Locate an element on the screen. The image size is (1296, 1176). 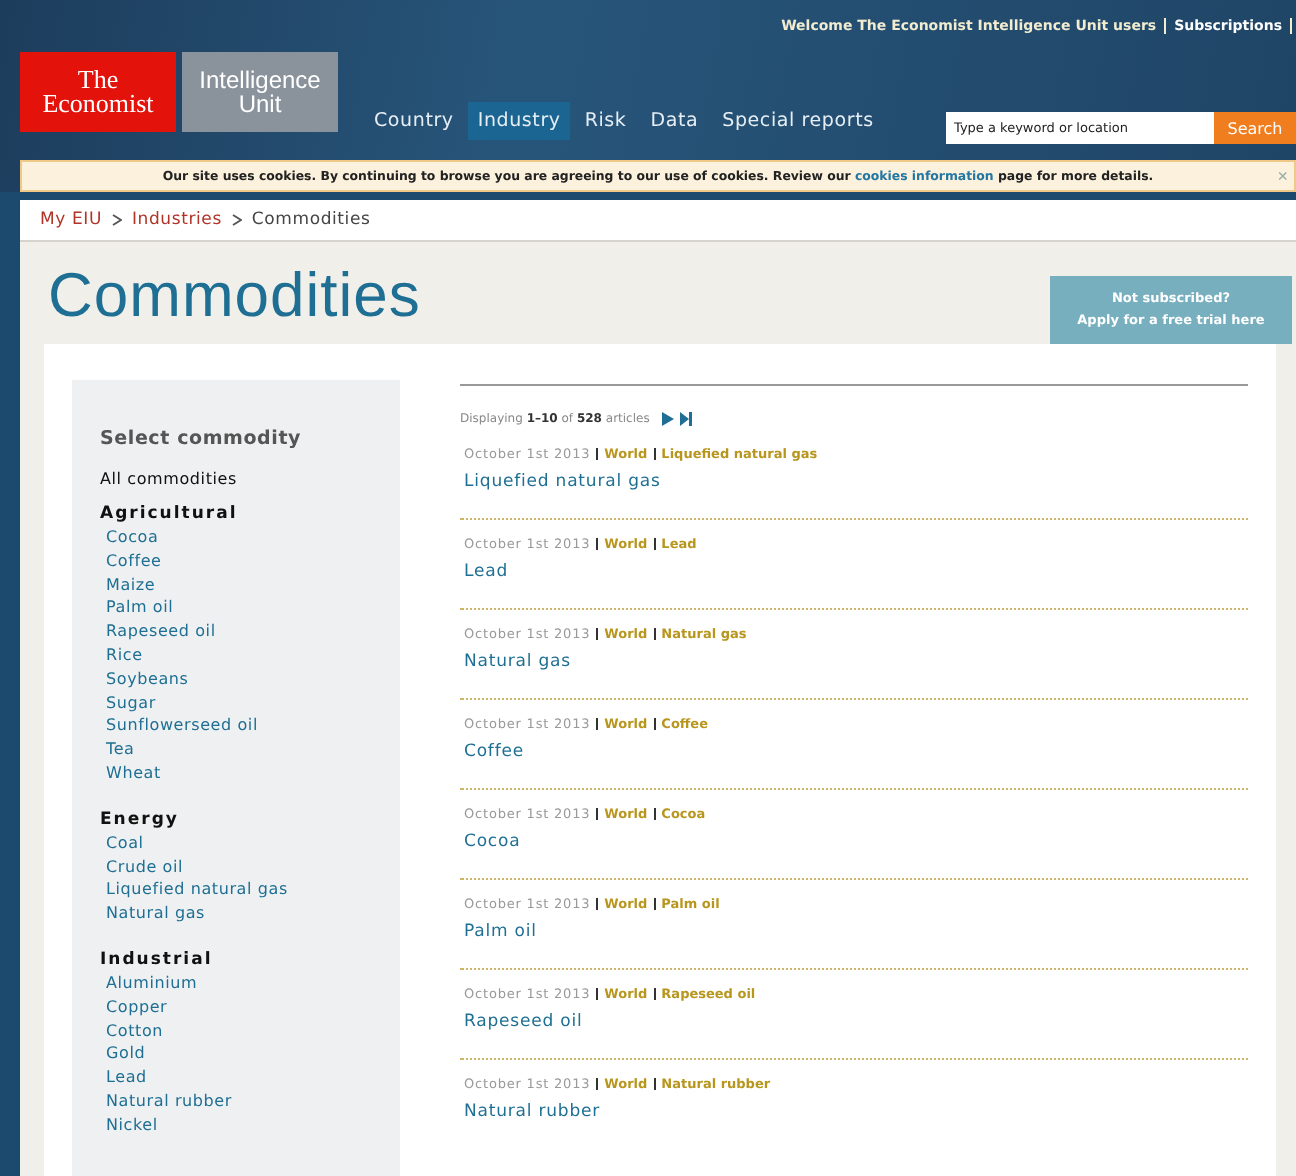
commodity-link: Gold is located at coordinates (250, 1054).